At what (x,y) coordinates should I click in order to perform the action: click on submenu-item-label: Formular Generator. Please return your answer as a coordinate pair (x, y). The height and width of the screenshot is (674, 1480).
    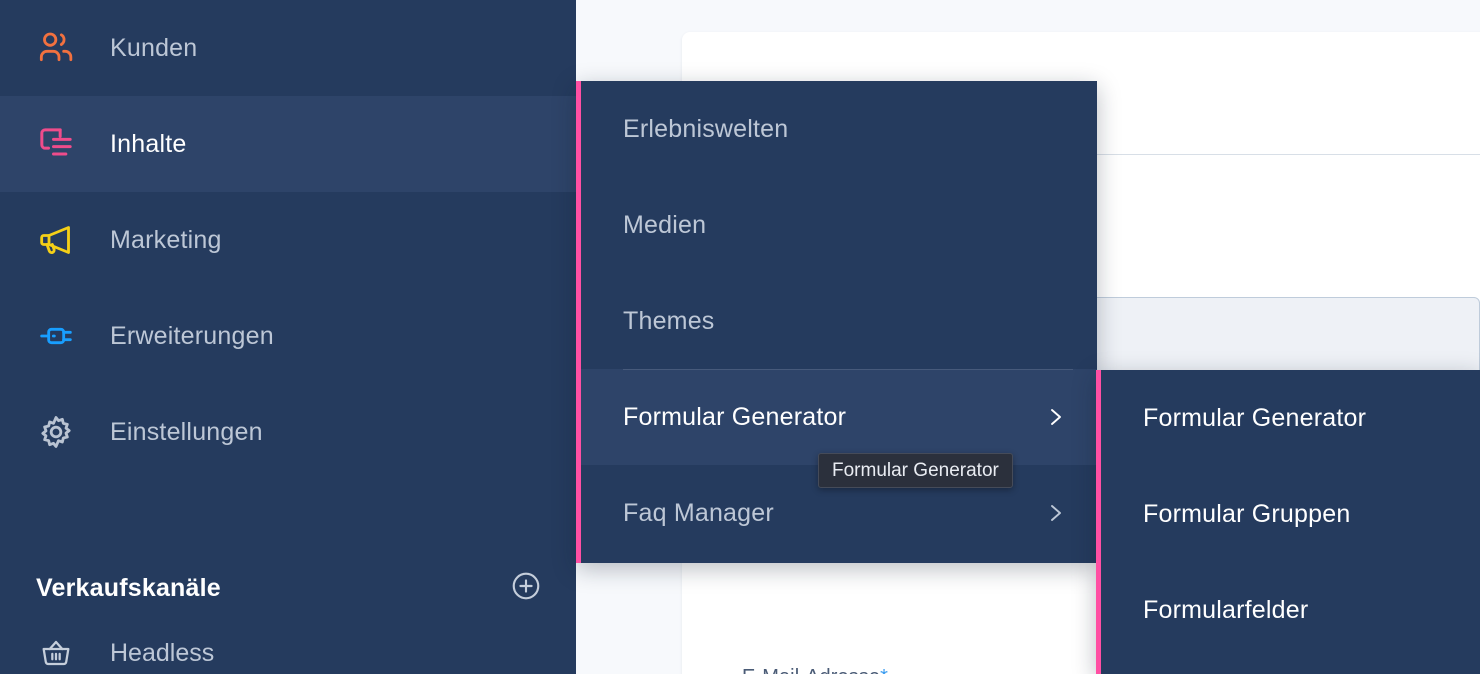
    Looking at the image, I should click on (1255, 417).